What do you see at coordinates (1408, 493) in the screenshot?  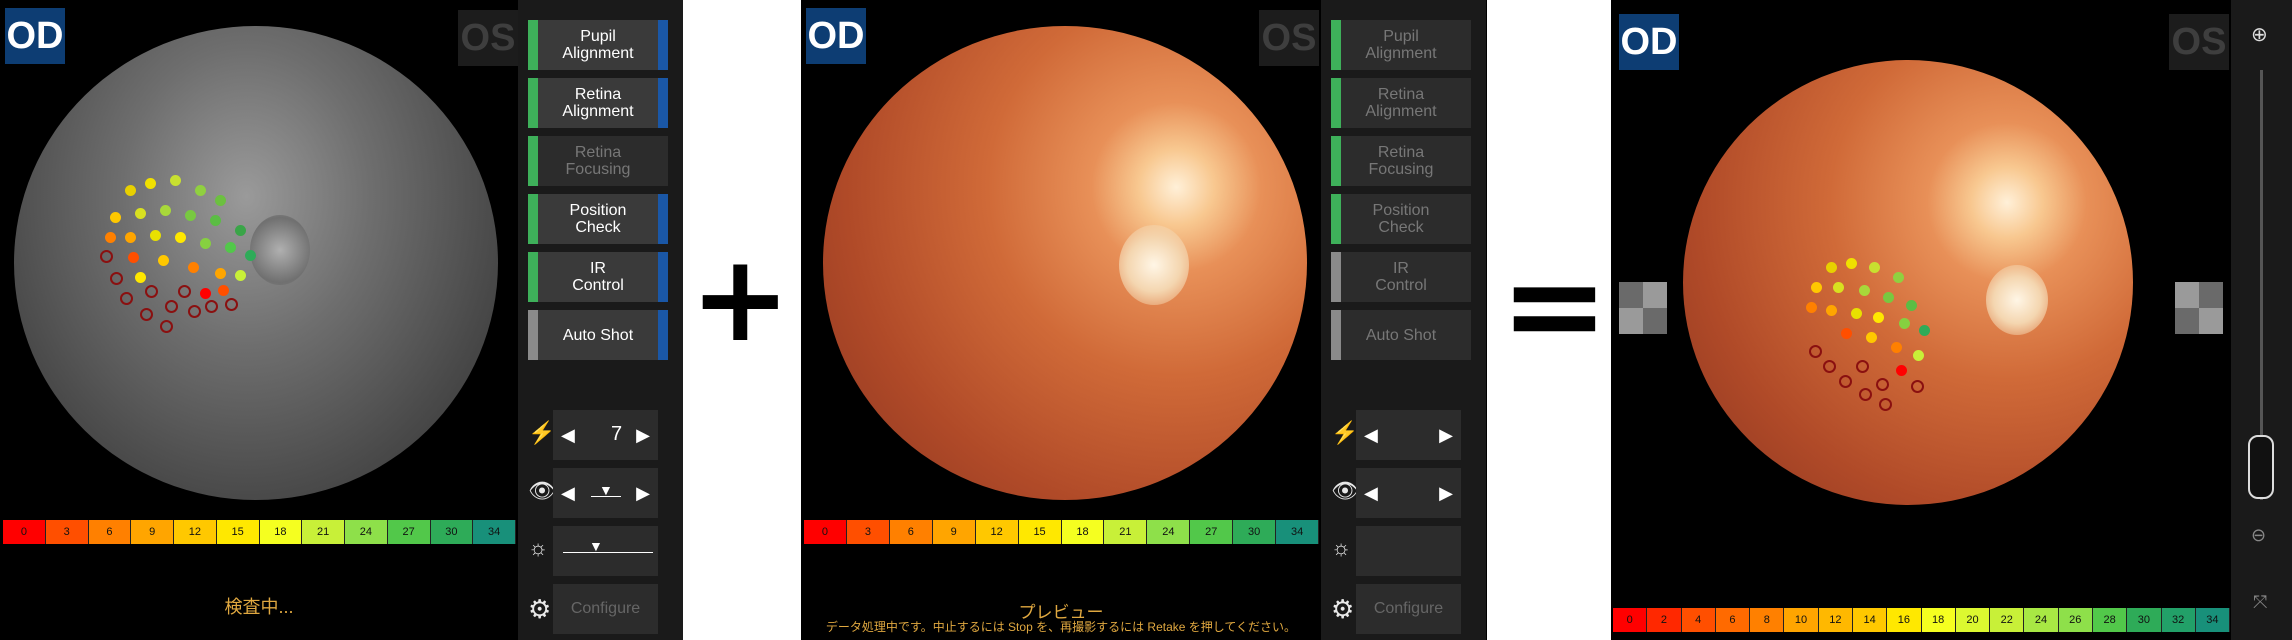 I see `eye-slider: ◀ ▶` at bounding box center [1408, 493].